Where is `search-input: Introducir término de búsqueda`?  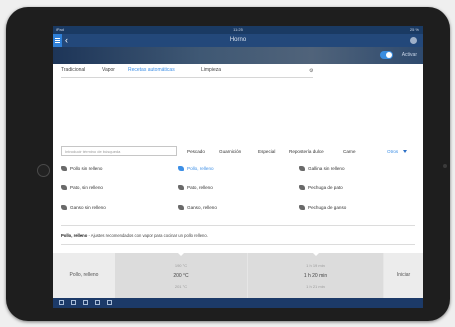
search-input: Introducir término de búsqueda is located at coordinates (119, 151).